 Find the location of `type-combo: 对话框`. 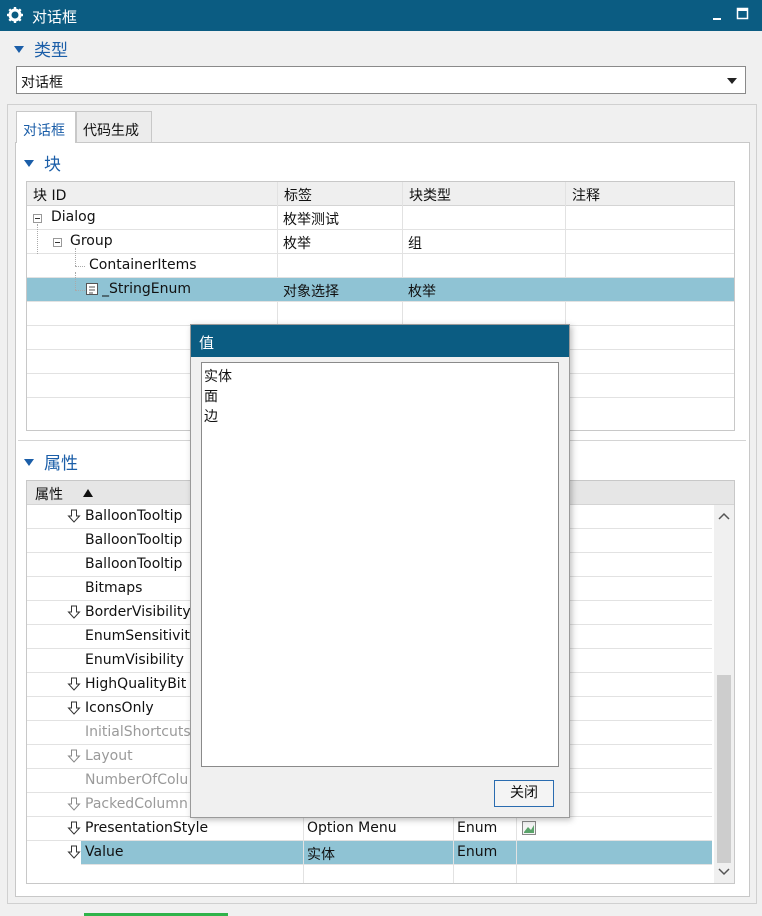

type-combo: 对话框 is located at coordinates (381, 80).